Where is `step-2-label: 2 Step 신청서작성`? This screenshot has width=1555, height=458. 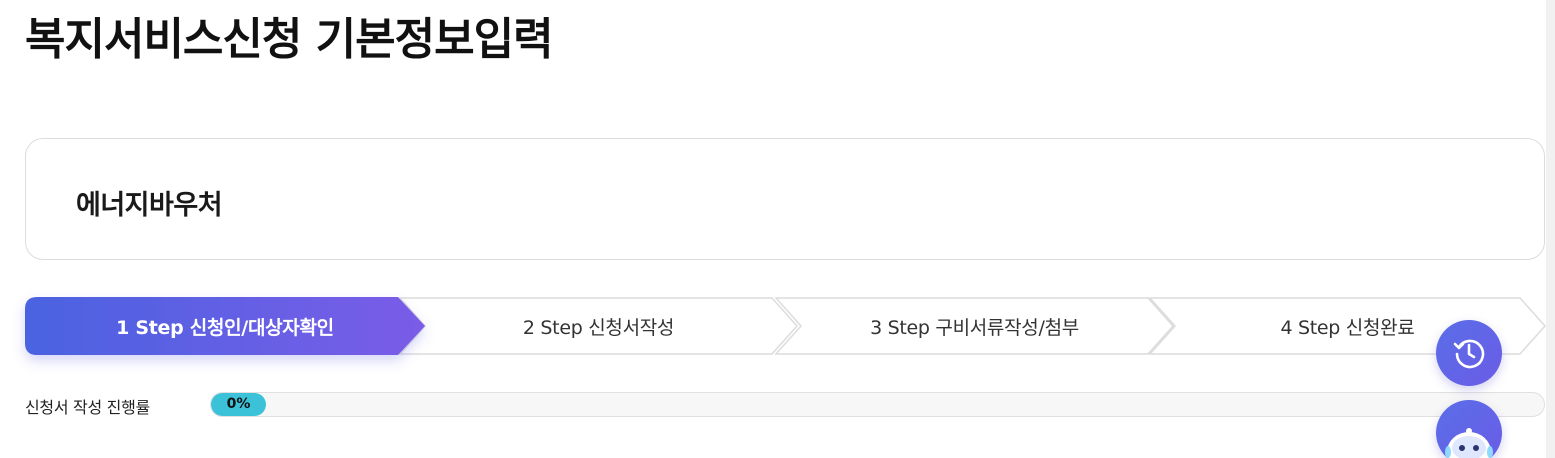 step-2-label: 2 Step 신청서작성 is located at coordinates (598, 328).